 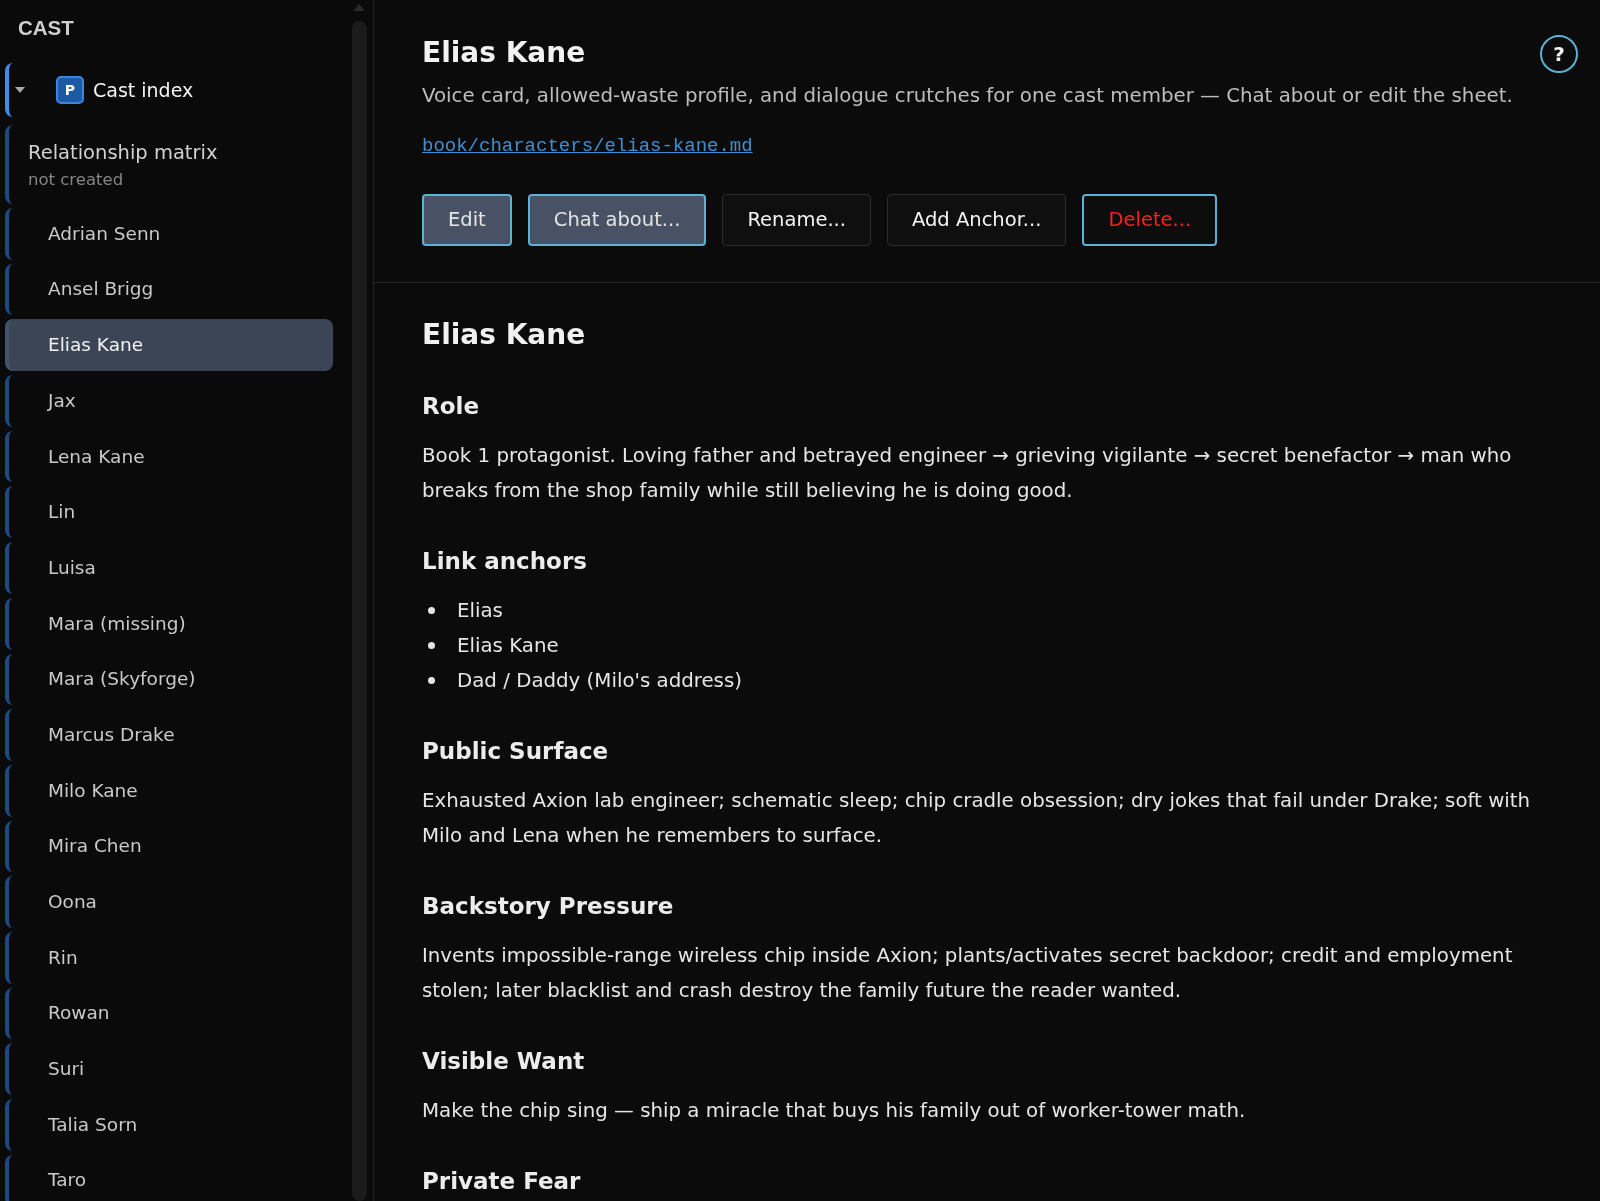 What do you see at coordinates (169, 401) in the screenshot?
I see `sidebar-item: Jax` at bounding box center [169, 401].